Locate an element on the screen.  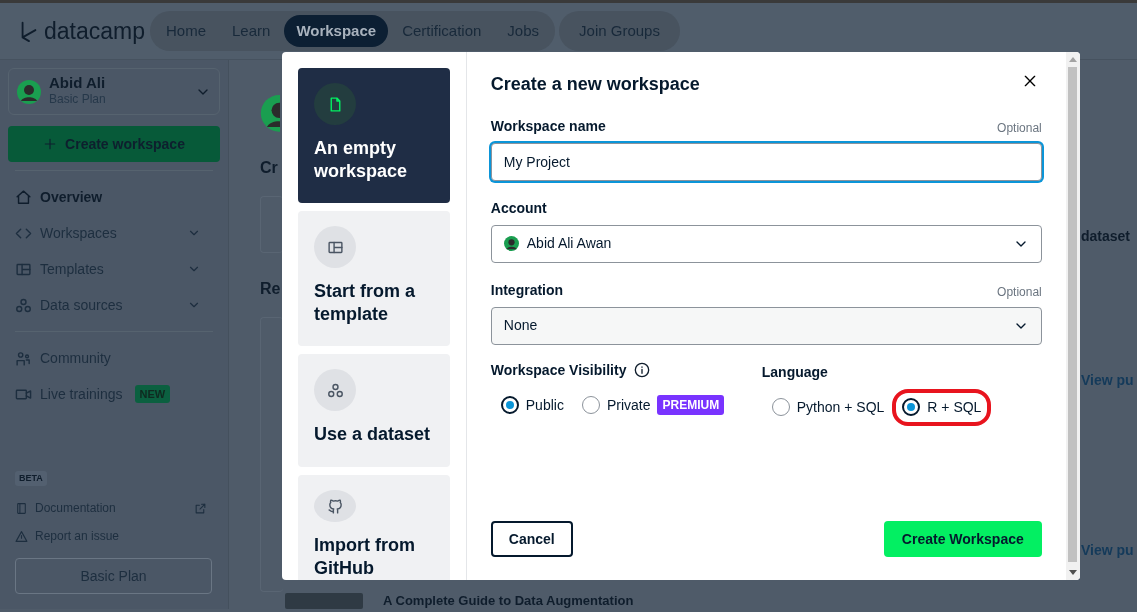
account-select: Abid Ali Awan is located at coordinates (766, 243).